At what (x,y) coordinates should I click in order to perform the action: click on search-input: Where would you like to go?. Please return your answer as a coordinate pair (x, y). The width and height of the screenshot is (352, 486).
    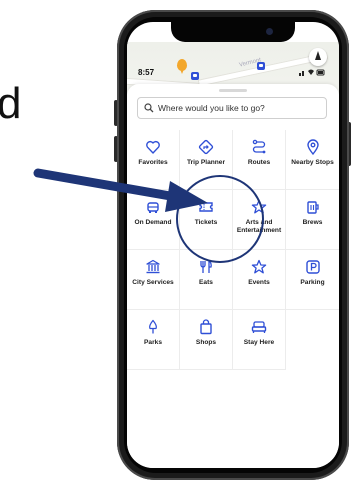
    Looking at the image, I should click on (232, 108).